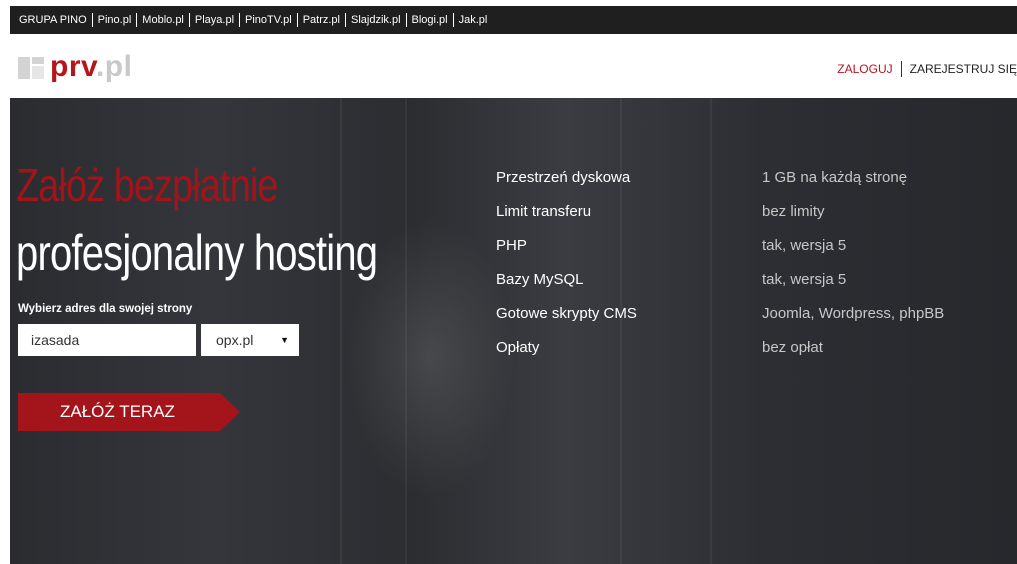 This screenshot has height=564, width=1017. Describe the element at coordinates (163, 20) in the screenshot. I see `topbar-link-moblo: Moblo.pl` at that location.